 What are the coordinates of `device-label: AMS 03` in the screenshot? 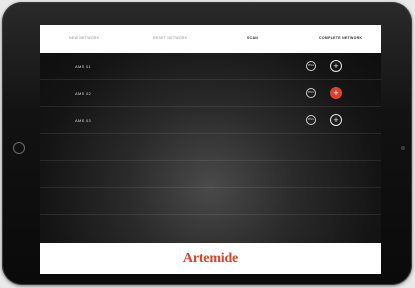 It's located at (83, 120).